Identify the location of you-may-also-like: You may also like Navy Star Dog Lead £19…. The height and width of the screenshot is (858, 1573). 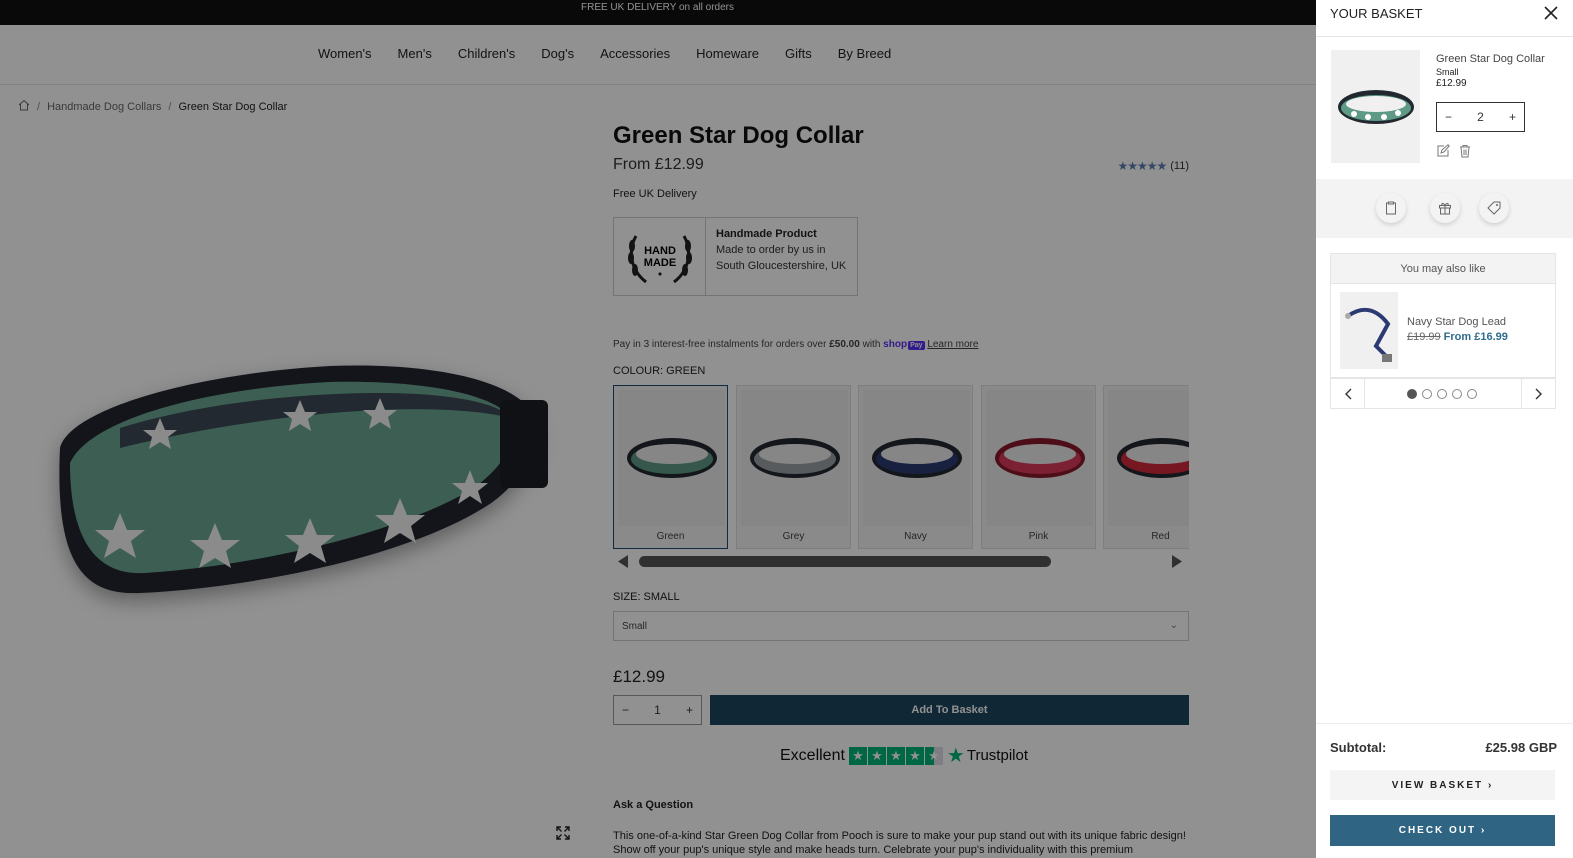
(1443, 331).